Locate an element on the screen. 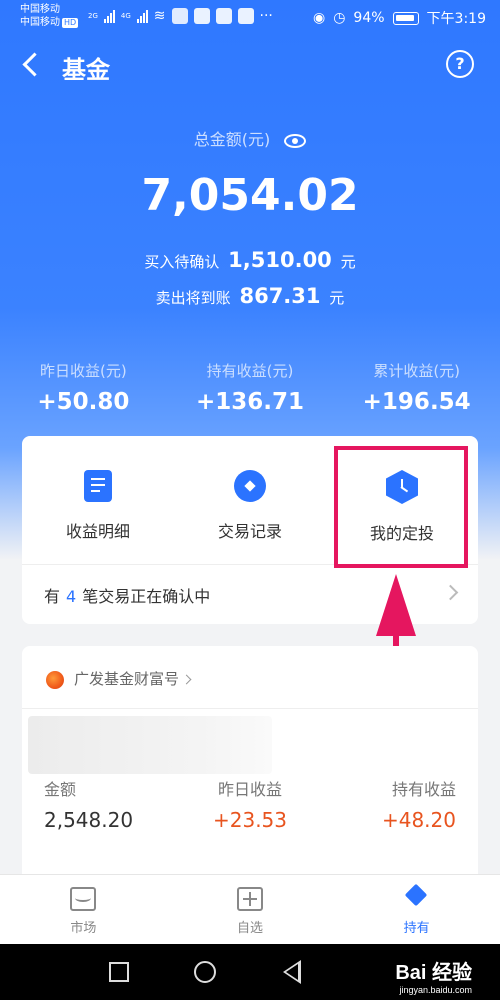  sell-pending-value: 867.31 is located at coordinates (280, 296).